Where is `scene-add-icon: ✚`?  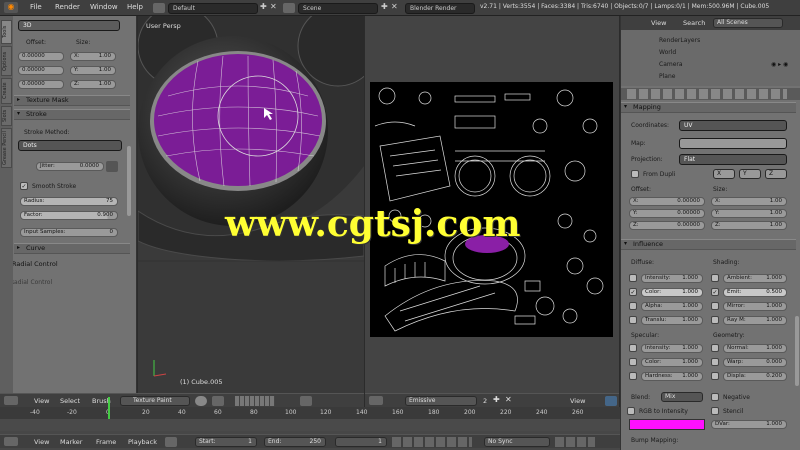
scene-add-icon: ✚ is located at coordinates (384, 6).